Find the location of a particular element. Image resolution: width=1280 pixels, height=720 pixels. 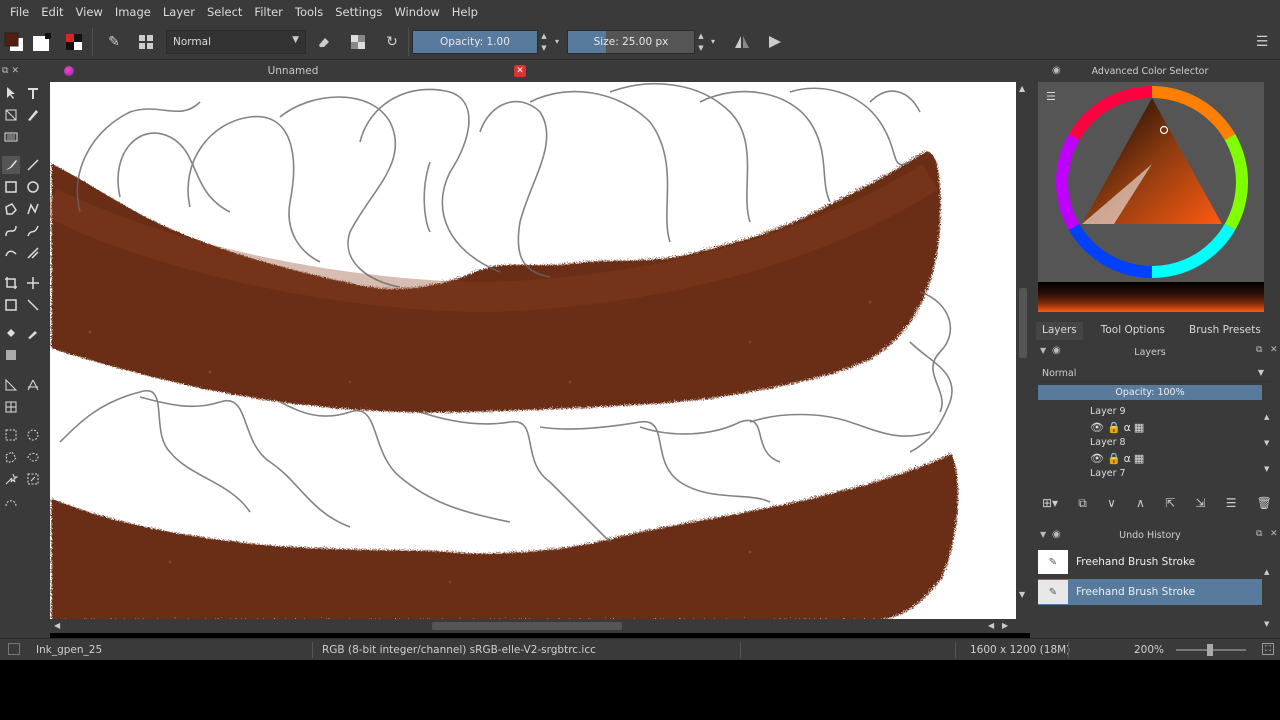

scroll-left-icon: ◀ is located at coordinates (57, 625).